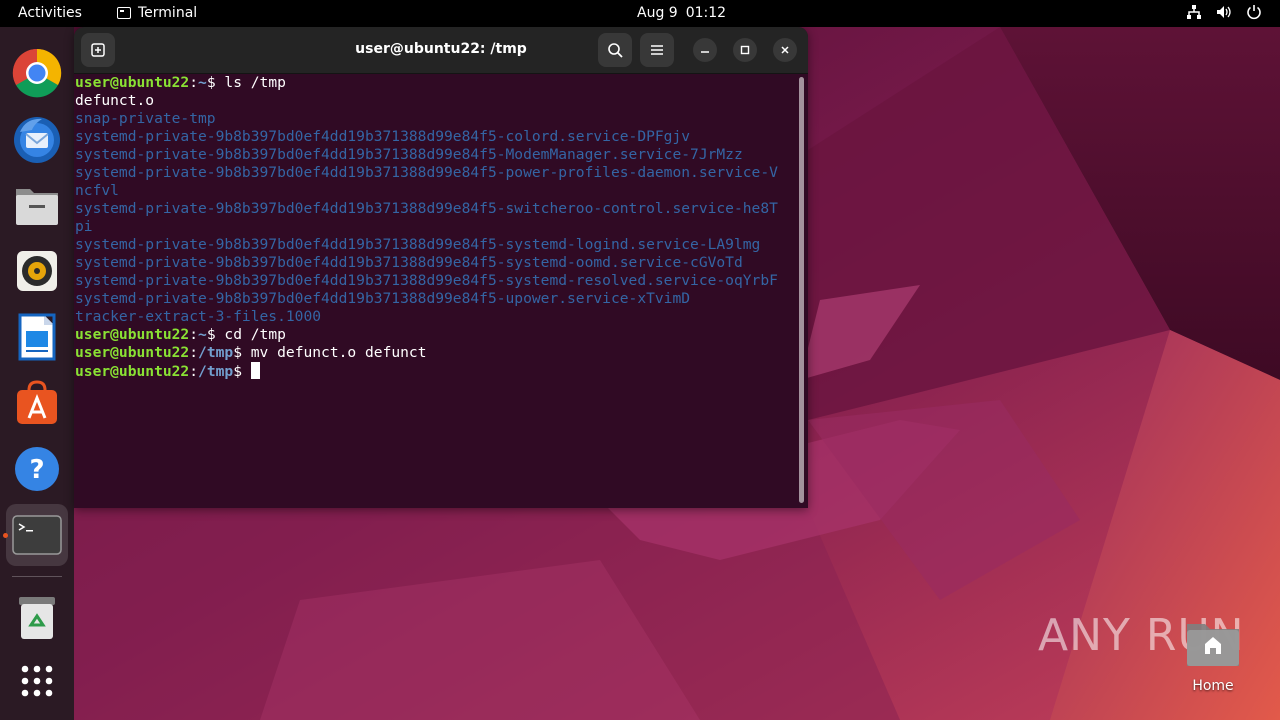  Describe the element at coordinates (1213, 686) in the screenshot. I see `home-folder-label: Home` at that location.